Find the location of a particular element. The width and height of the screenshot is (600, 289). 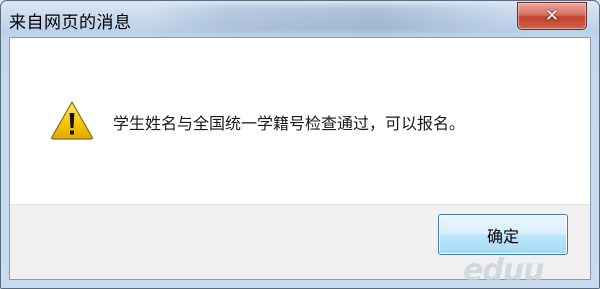

warning-icon is located at coordinates (72, 120).